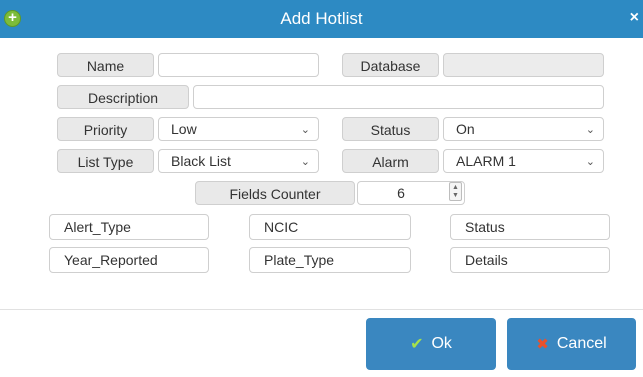 Image resolution: width=643 pixels, height=377 pixels. What do you see at coordinates (523, 129) in the screenshot?
I see `status-select: On ⌄` at bounding box center [523, 129].